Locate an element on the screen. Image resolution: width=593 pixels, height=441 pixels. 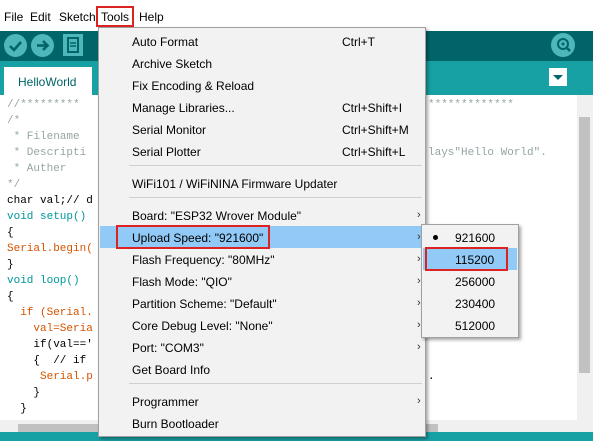
menu-item-core-debug-level-none: Core Debug Level: "None" › is located at coordinates (262, 325).